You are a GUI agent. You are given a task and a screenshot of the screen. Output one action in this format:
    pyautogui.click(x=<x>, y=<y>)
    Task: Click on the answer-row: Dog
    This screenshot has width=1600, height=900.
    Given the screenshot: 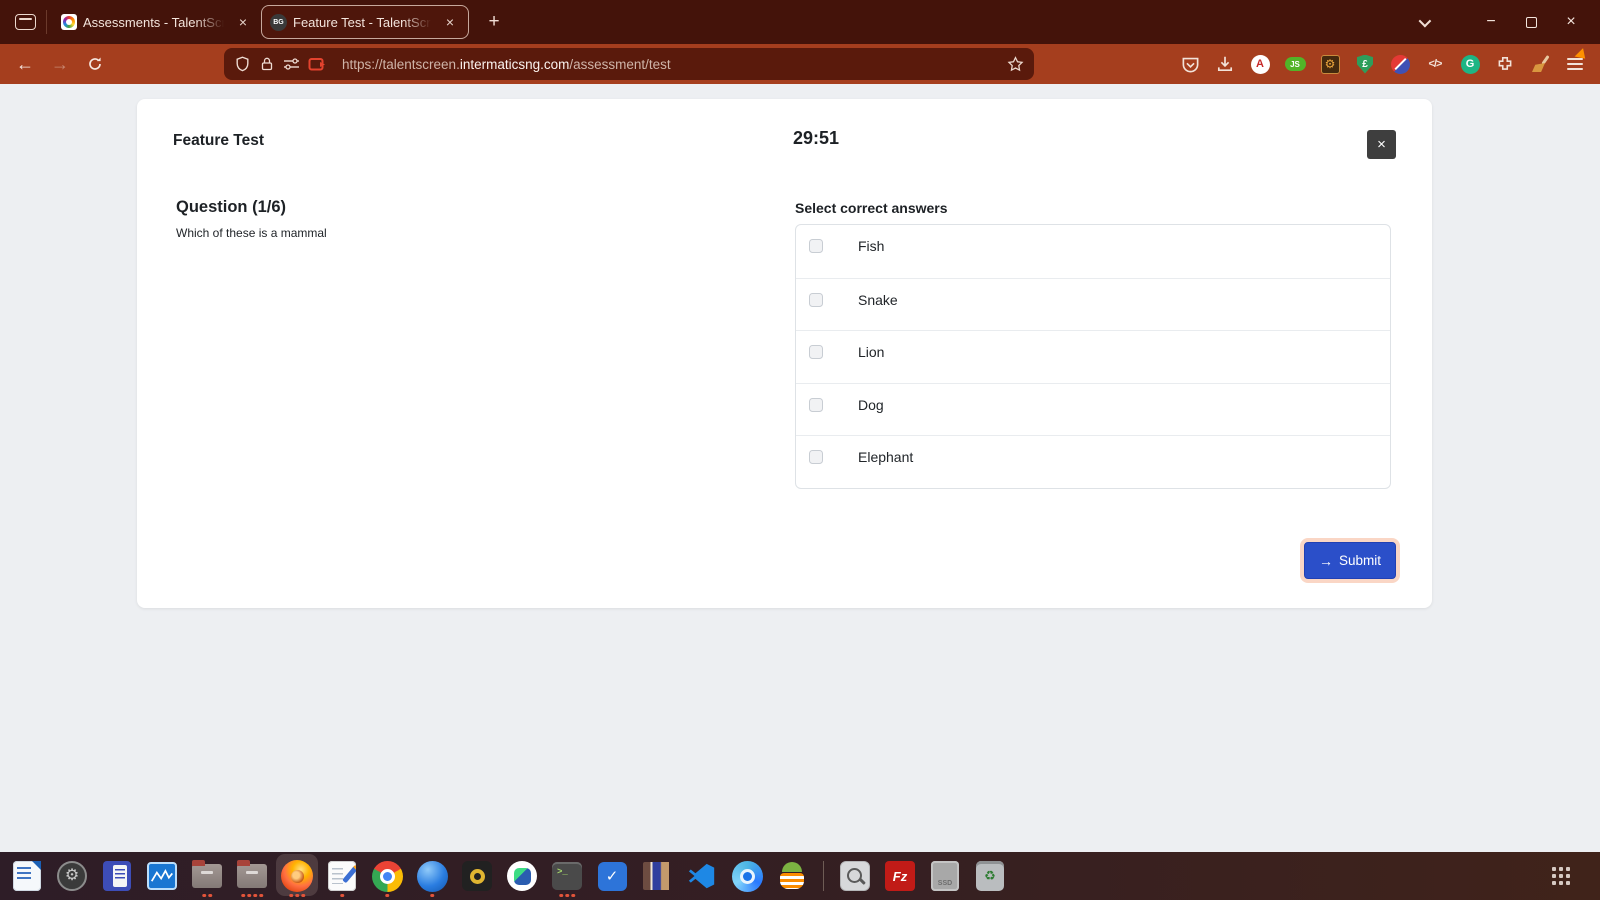 What is the action you would take?
    pyautogui.click(x=1093, y=409)
    